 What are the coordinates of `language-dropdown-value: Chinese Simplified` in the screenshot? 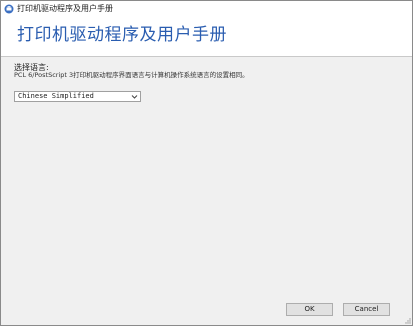 It's located at (56, 96).